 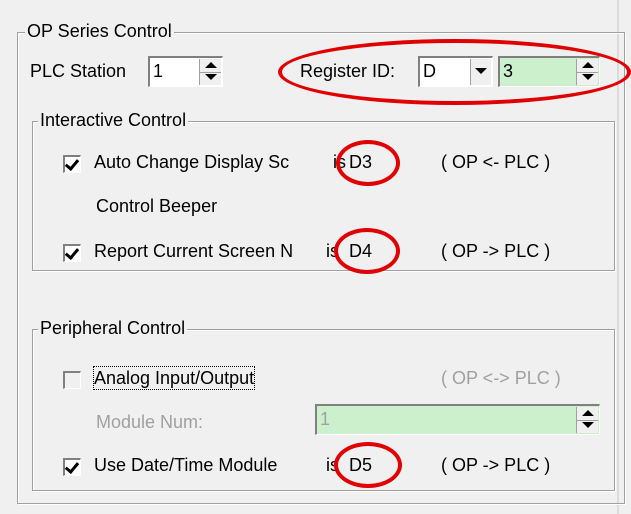 What do you see at coordinates (99, 31) in the screenshot?
I see `op-series-legend: OP Series Control` at bounding box center [99, 31].